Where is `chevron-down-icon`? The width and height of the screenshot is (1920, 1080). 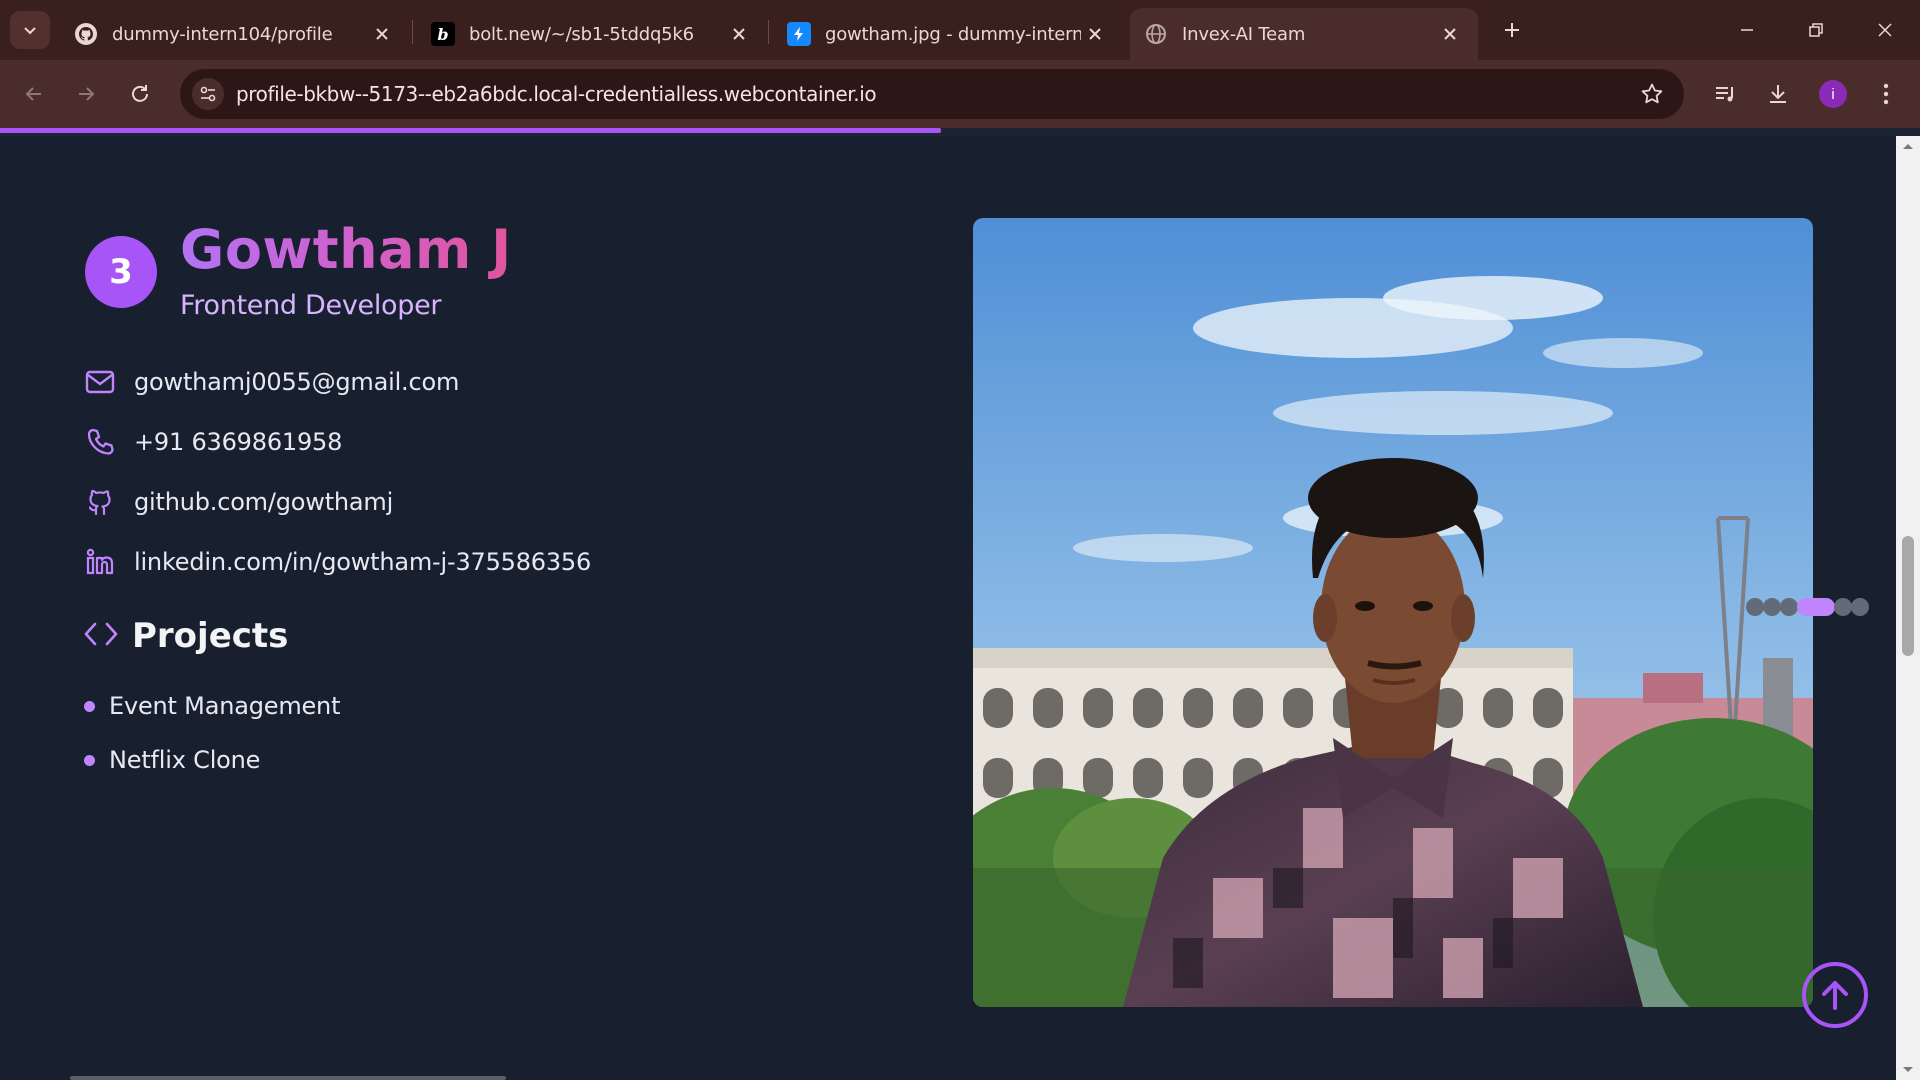
chevron-down-icon is located at coordinates (30, 31).